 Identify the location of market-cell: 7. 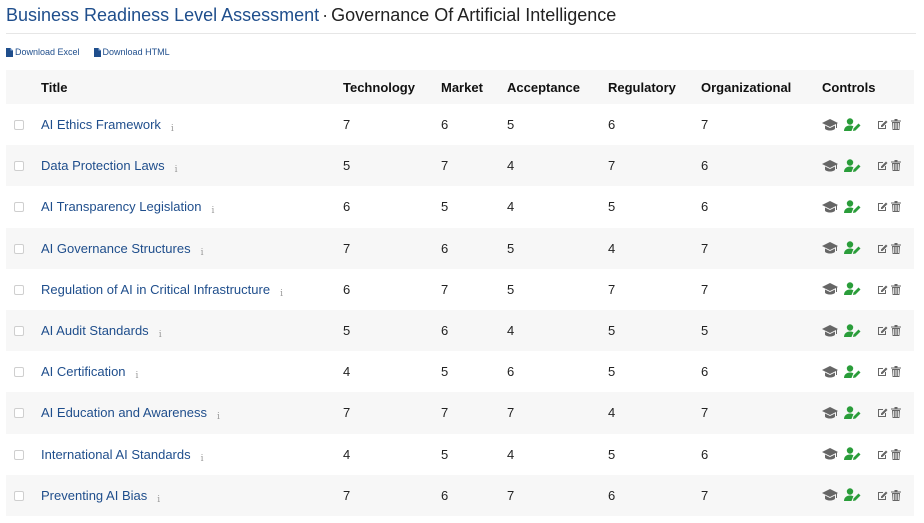
(445, 289).